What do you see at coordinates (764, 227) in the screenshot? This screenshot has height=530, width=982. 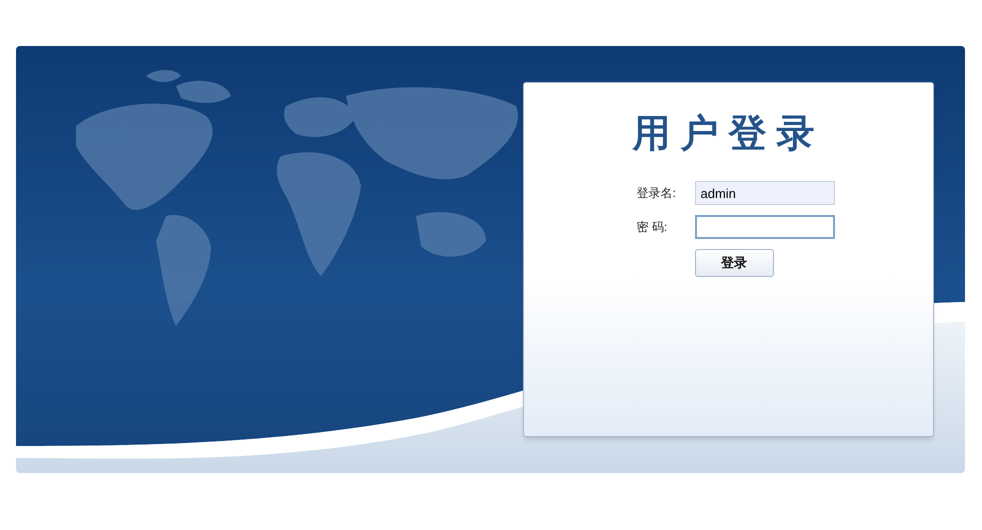 I see `password-field` at bounding box center [764, 227].